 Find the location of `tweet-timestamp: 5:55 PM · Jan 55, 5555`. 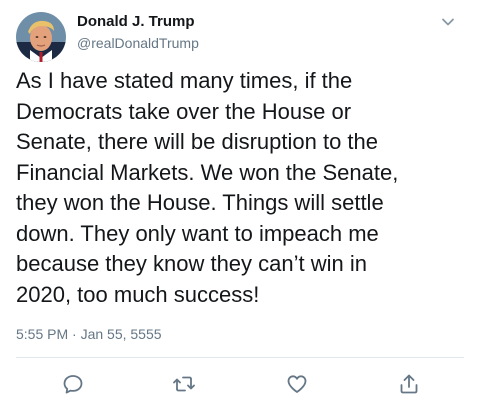

tweet-timestamp: 5:55 PM · Jan 55, 5555 is located at coordinates (89, 334).